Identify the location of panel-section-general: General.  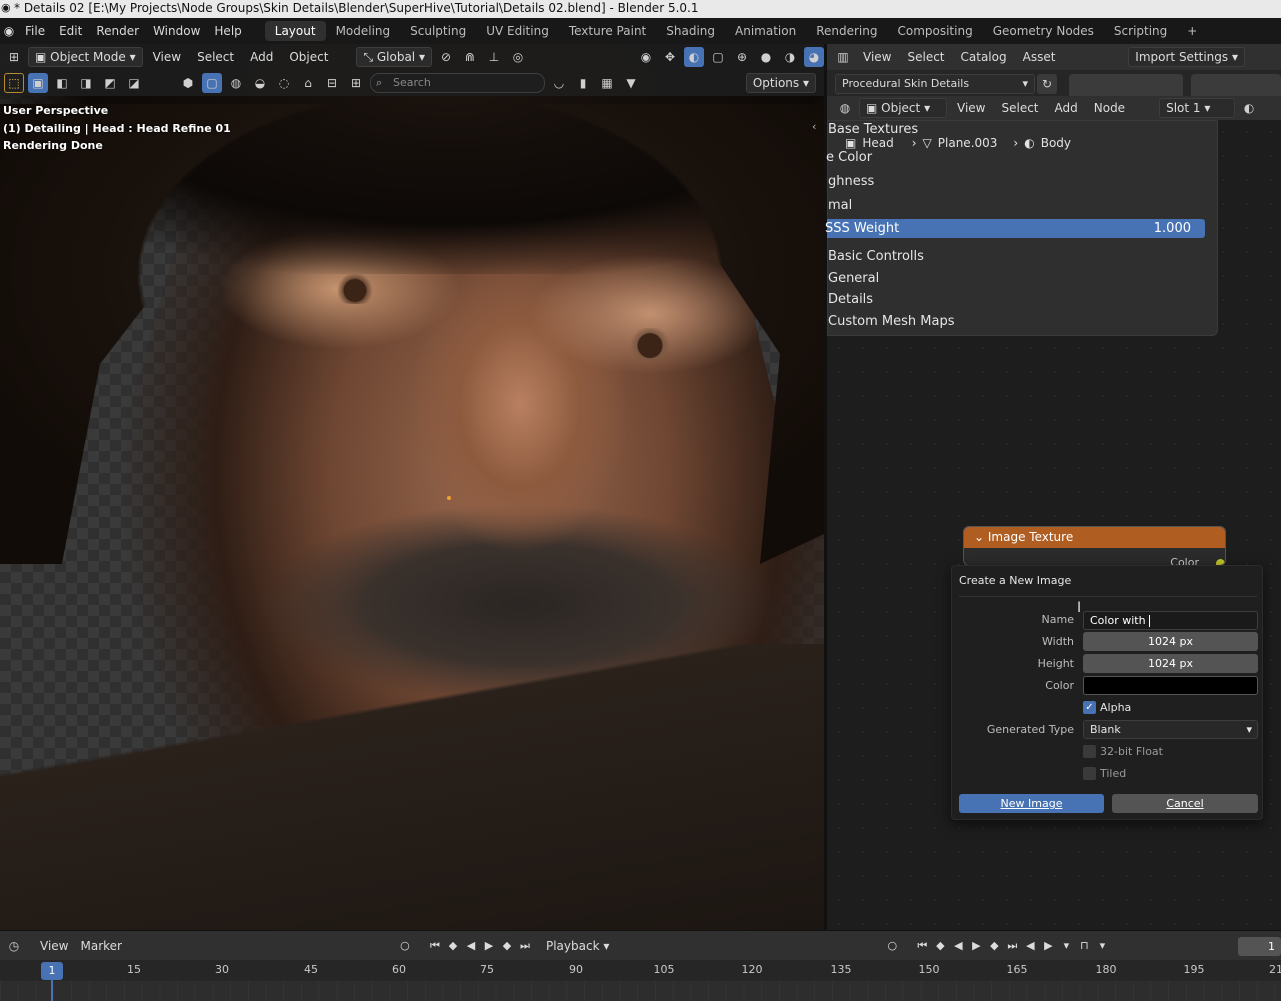
(853, 278).